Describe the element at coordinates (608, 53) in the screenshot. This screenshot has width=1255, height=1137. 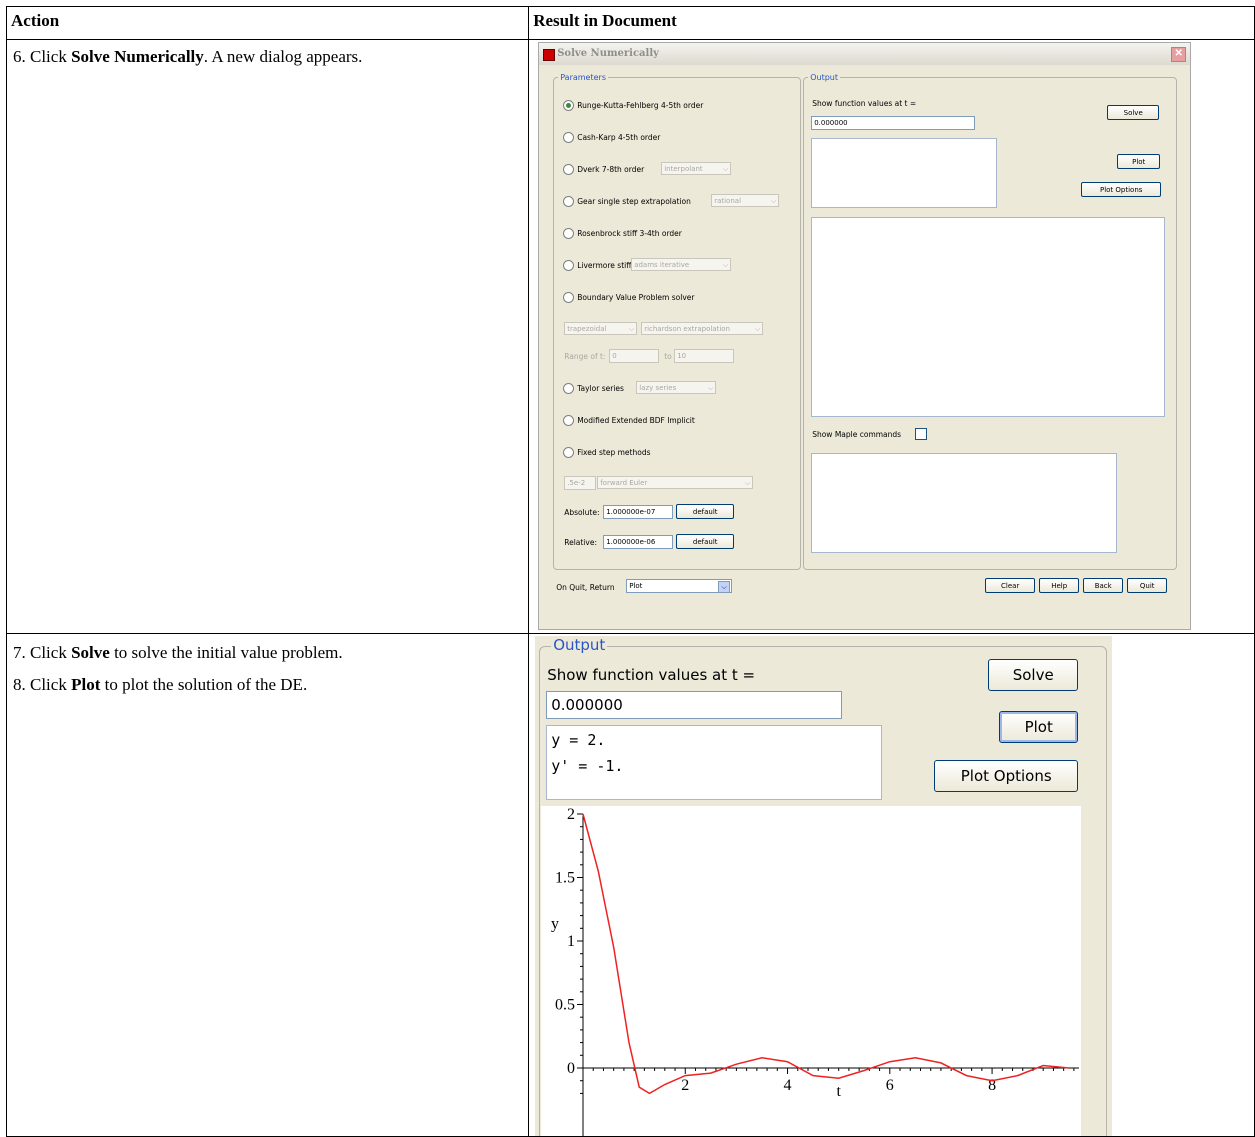
I see `dialog-title: Solve Numerically` at that location.